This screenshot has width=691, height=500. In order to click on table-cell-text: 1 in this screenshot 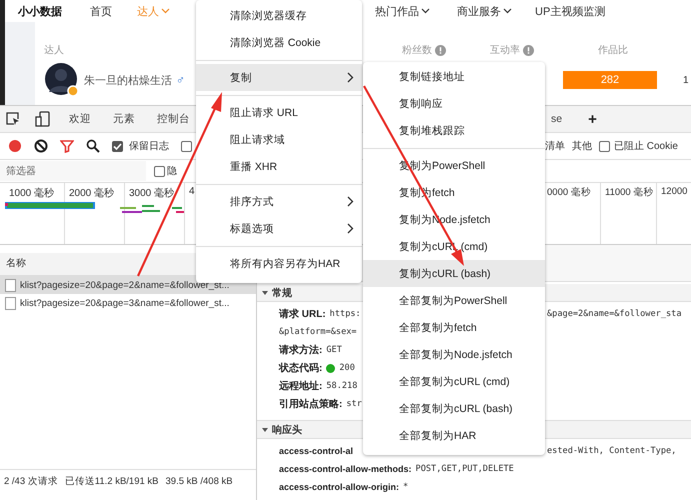, I will do `click(685, 80)`.